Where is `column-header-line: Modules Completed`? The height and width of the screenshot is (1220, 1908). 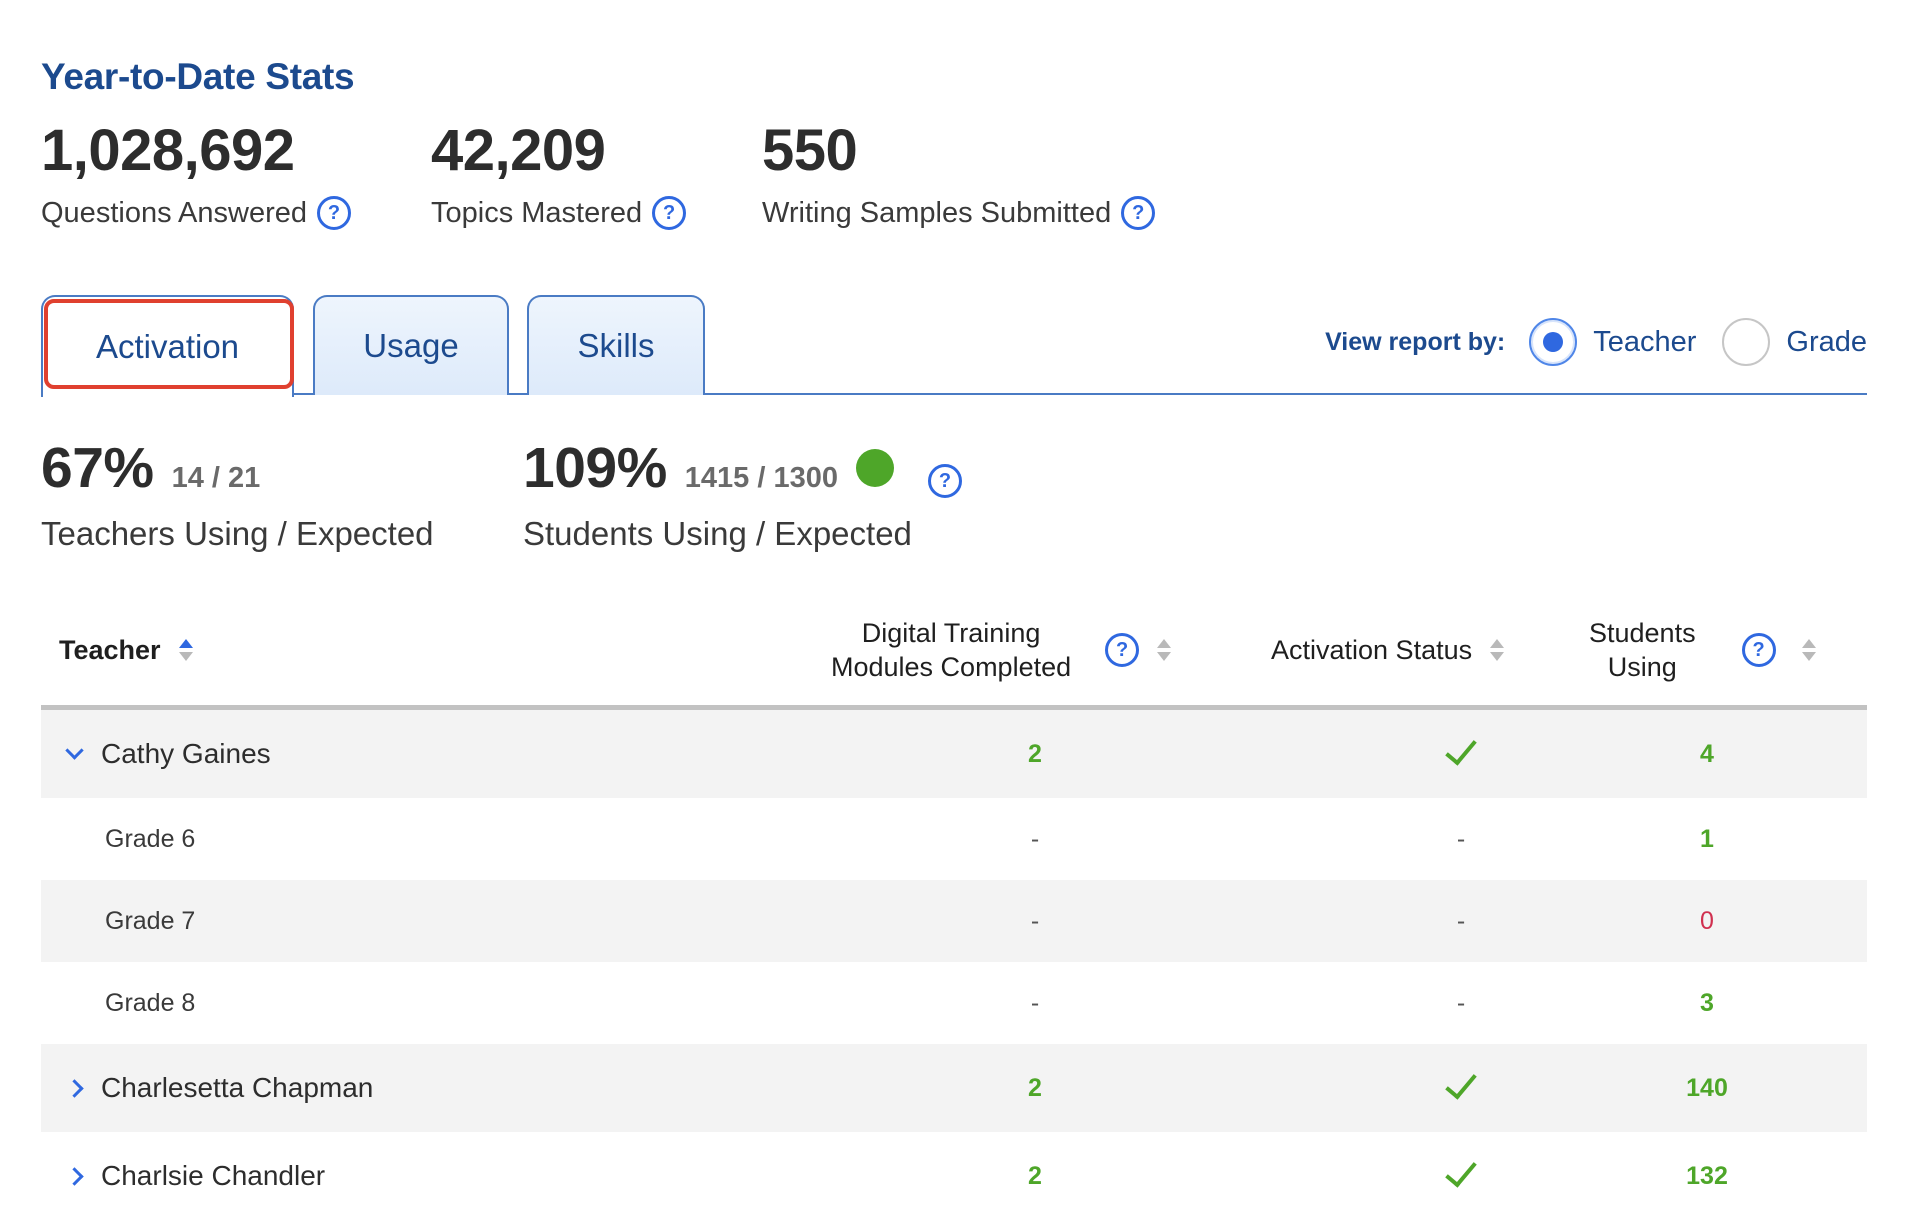 column-header-line: Modules Completed is located at coordinates (951, 667).